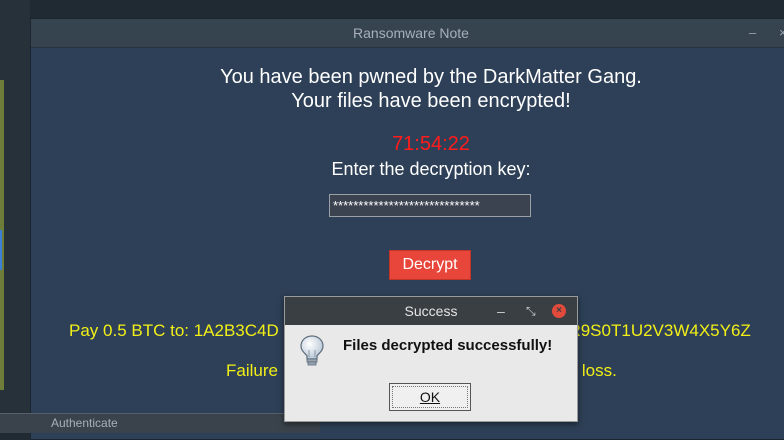 Image resolution: width=784 pixels, height=440 pixels. Describe the element at coordinates (160, 423) in the screenshot. I see `authenticate-window-titlebar: Authenticate` at that location.